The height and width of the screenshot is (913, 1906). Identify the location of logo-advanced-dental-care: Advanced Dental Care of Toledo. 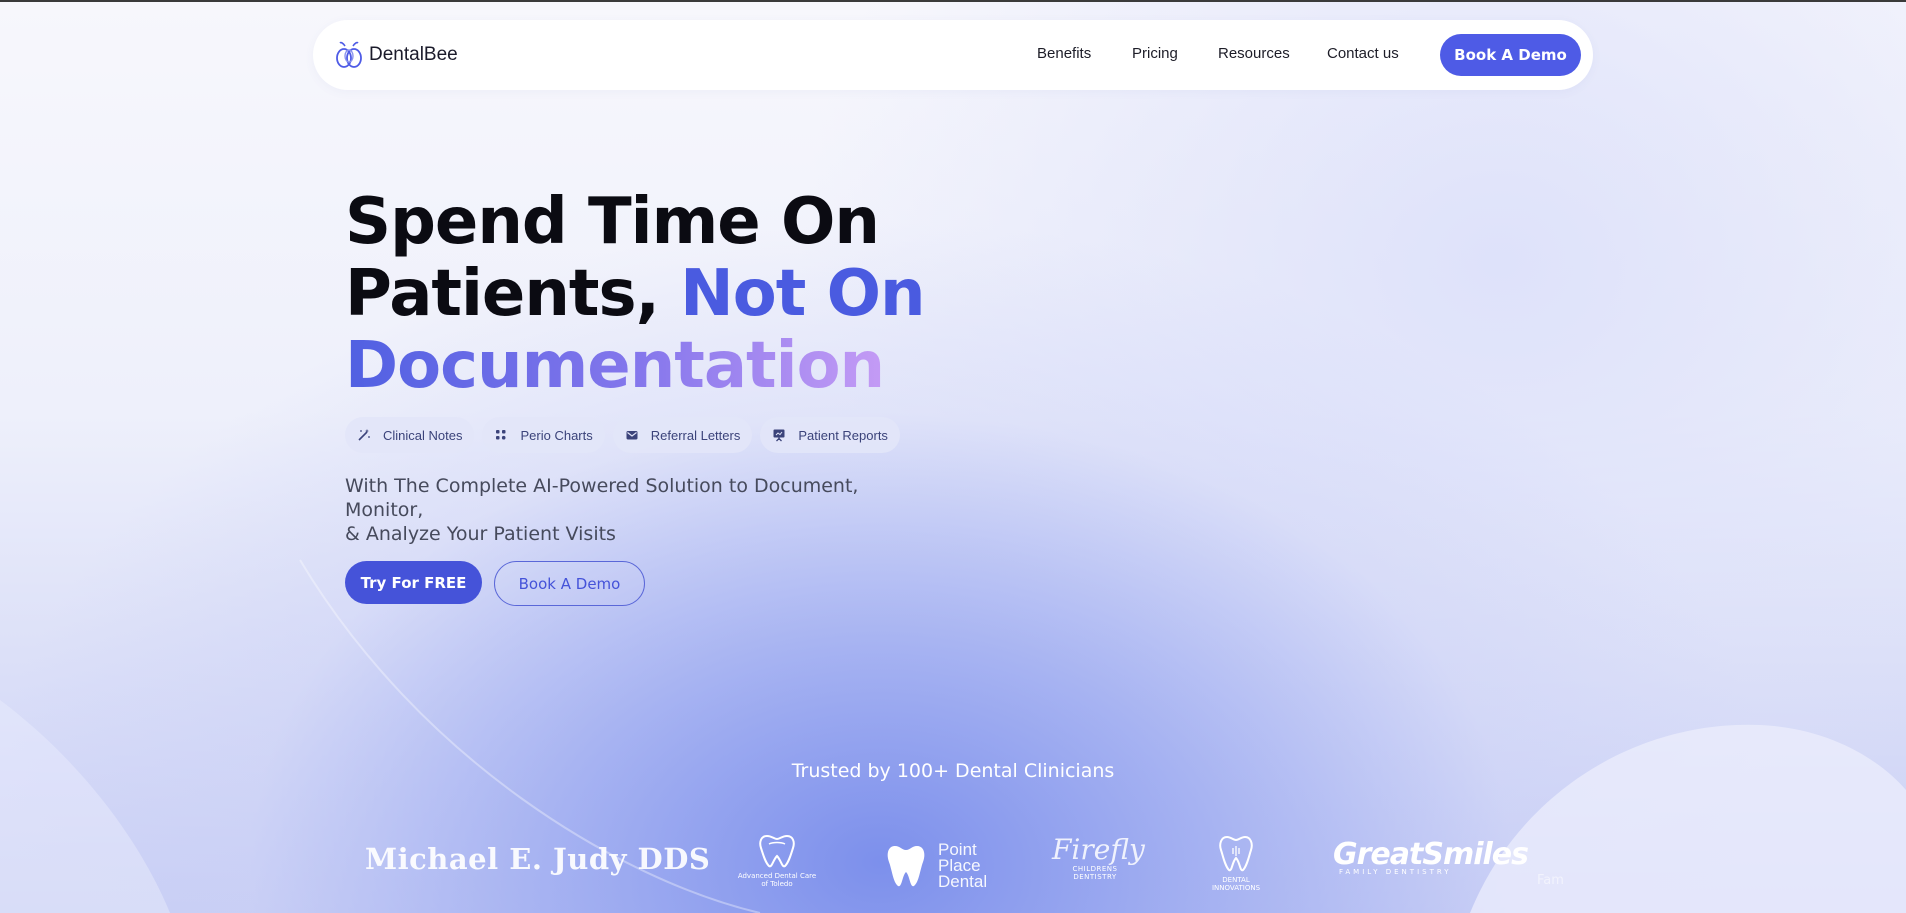
(777, 860).